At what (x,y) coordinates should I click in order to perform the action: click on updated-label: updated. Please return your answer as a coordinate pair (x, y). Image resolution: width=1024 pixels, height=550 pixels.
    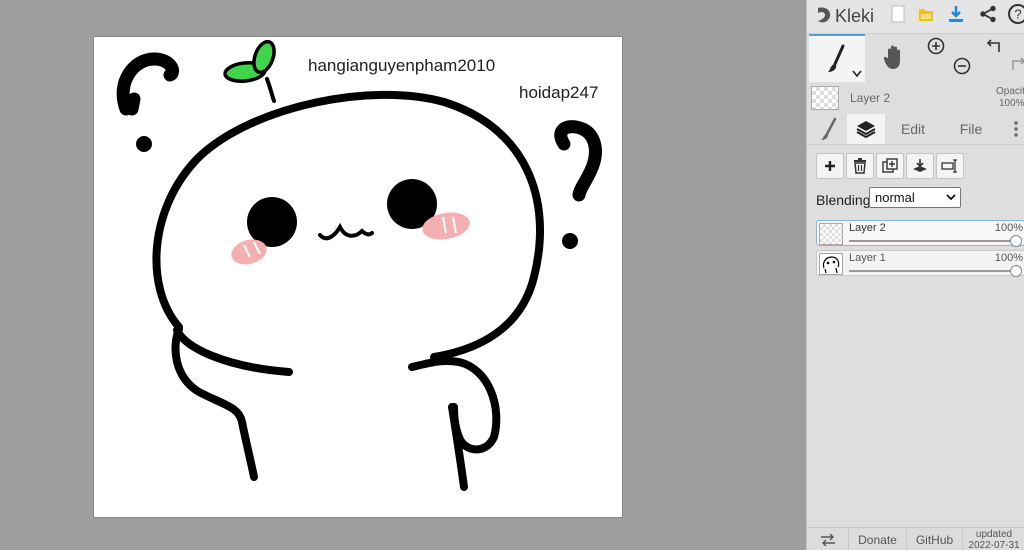
    Looking at the image, I should click on (994, 534).